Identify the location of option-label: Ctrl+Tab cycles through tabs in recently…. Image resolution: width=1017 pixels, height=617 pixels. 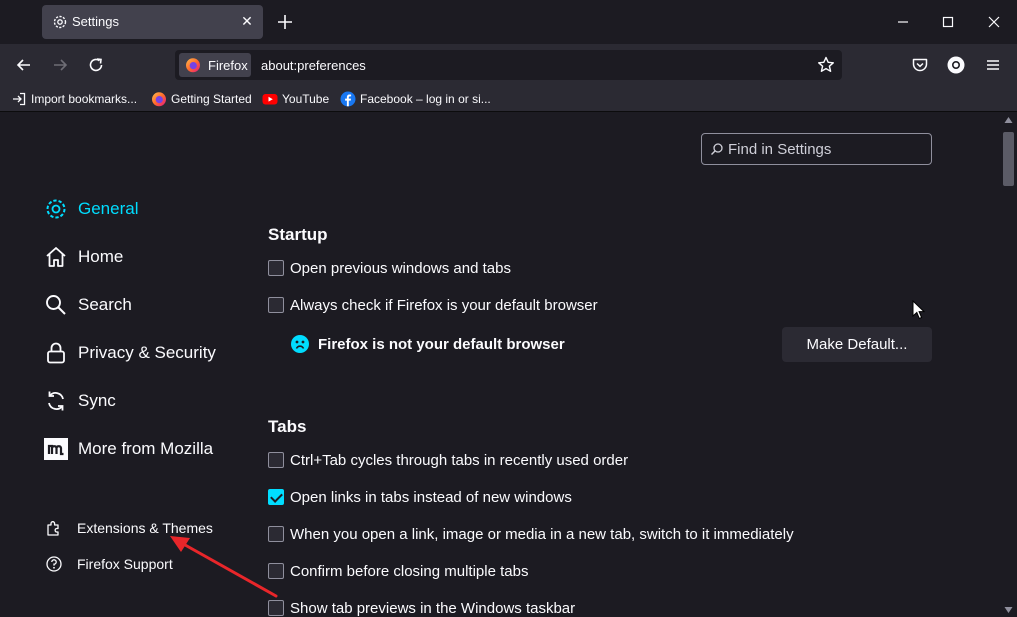
(459, 460).